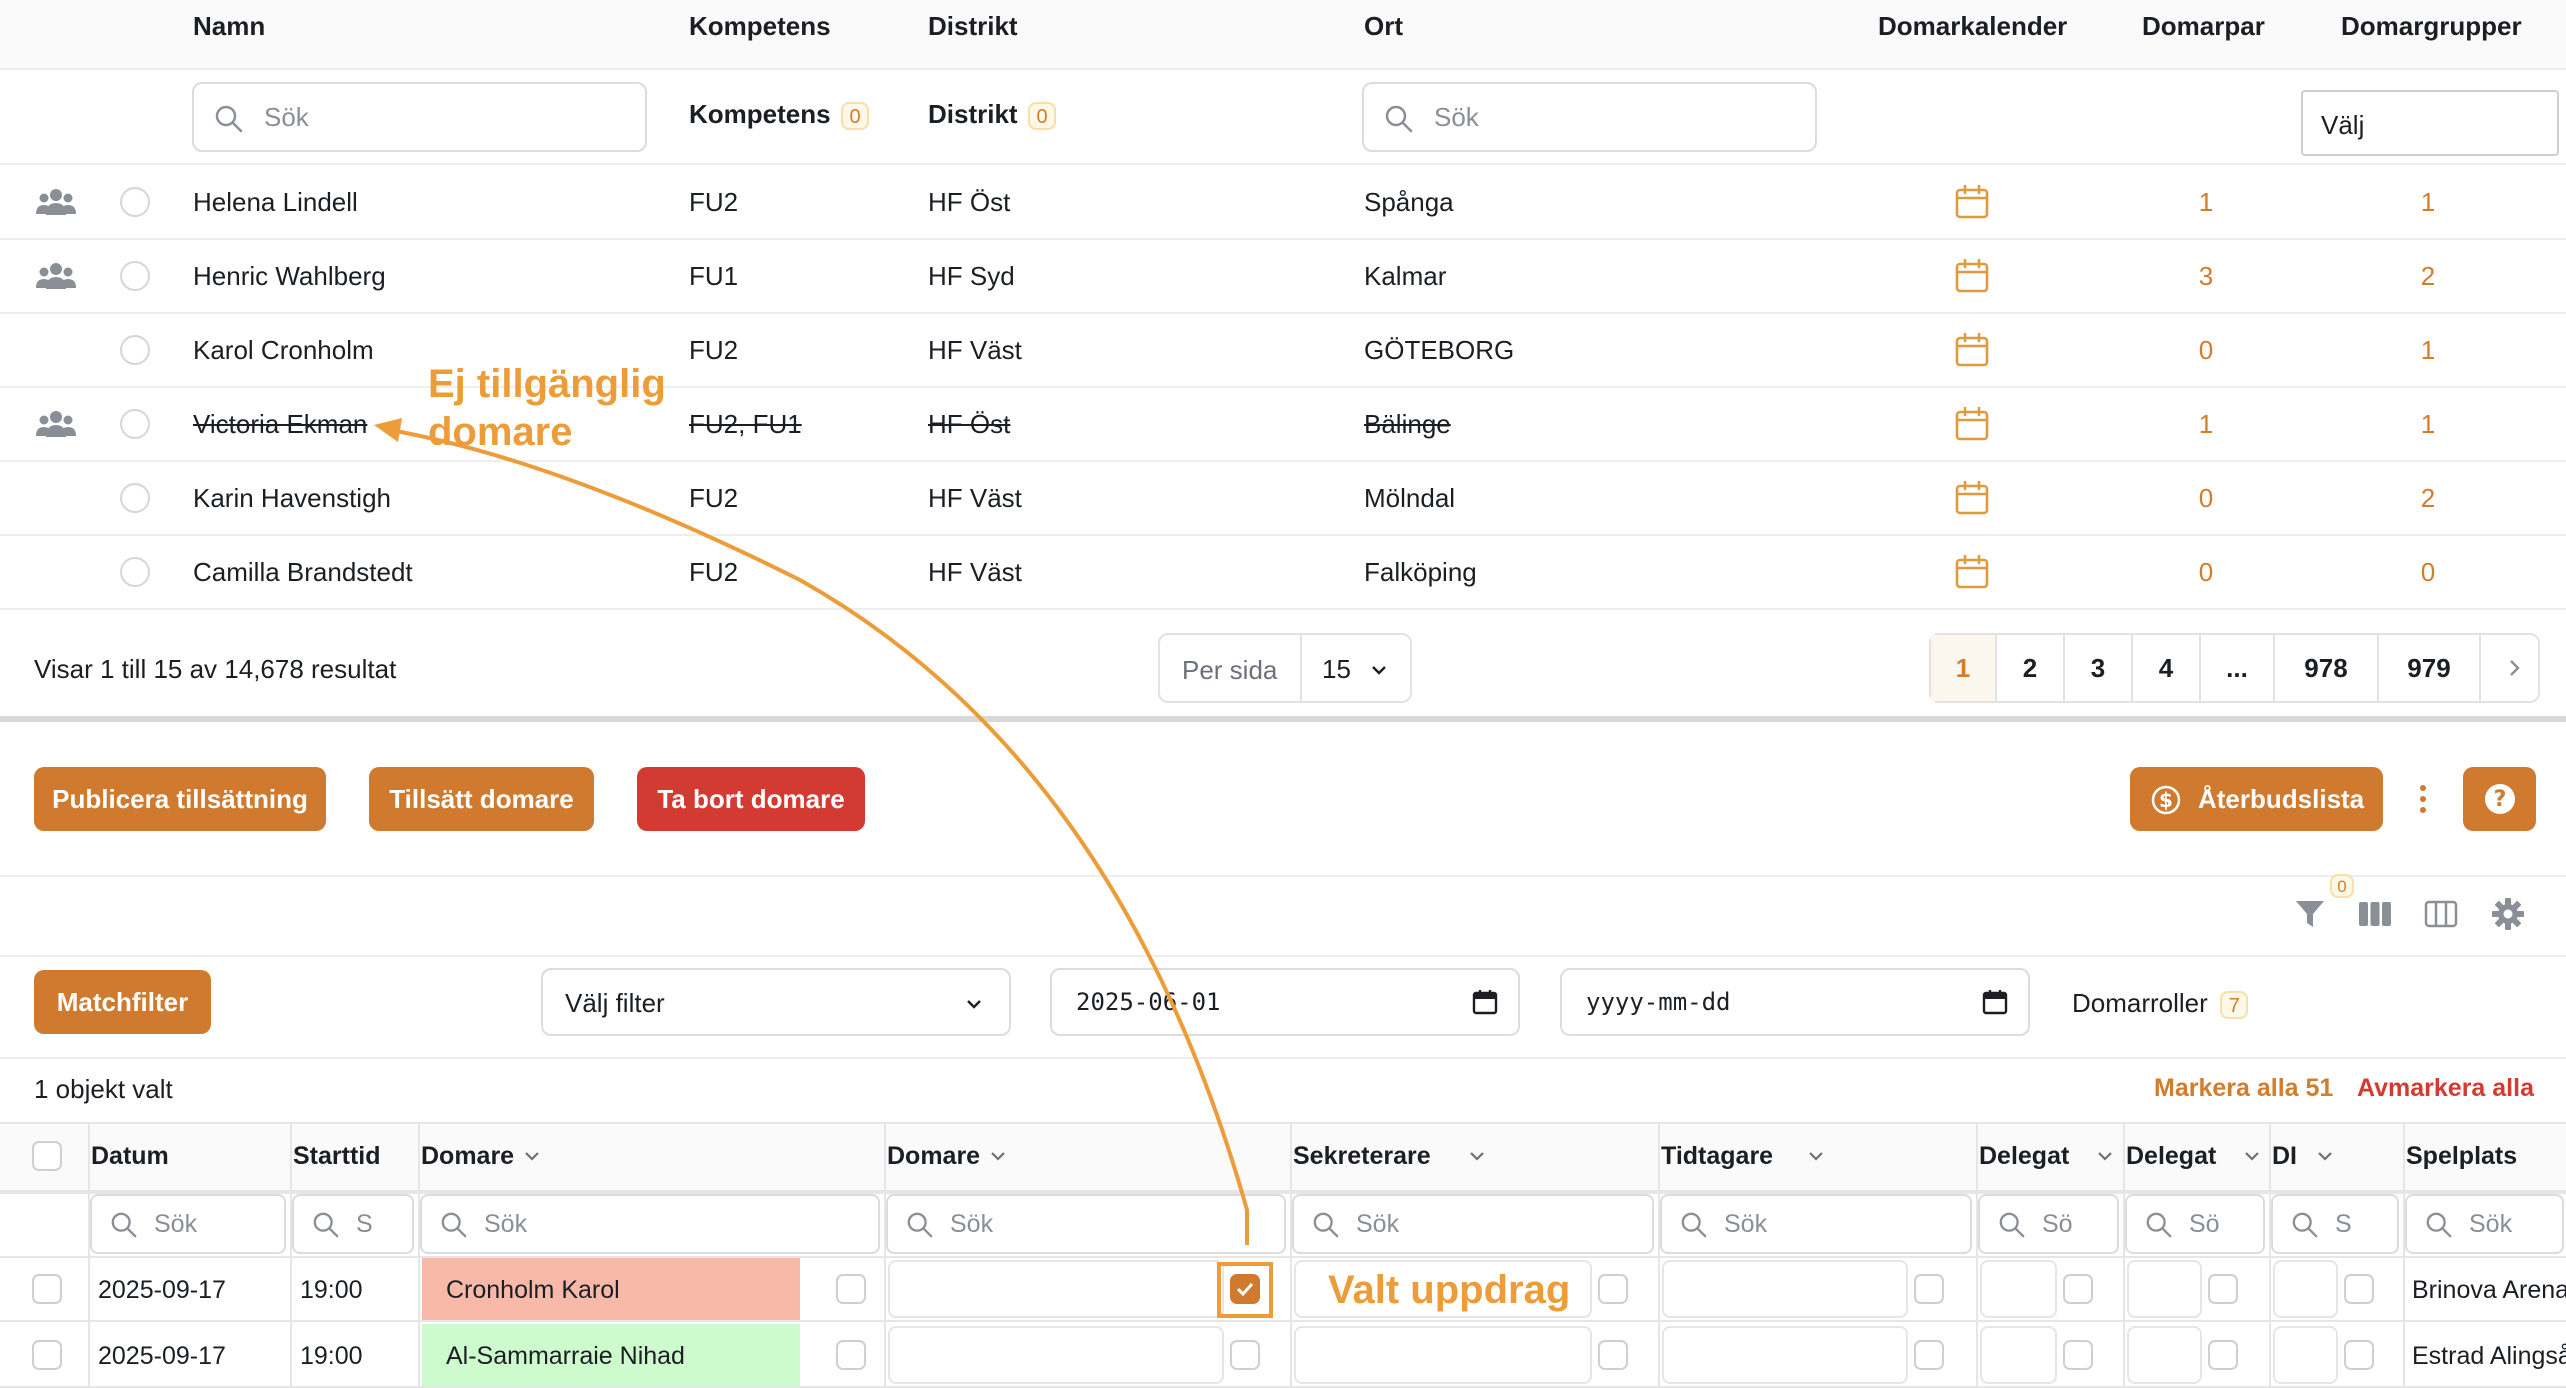  What do you see at coordinates (547, 408) in the screenshot?
I see `annotation-unavailable-referee: Ej tillgänglig domare` at bounding box center [547, 408].